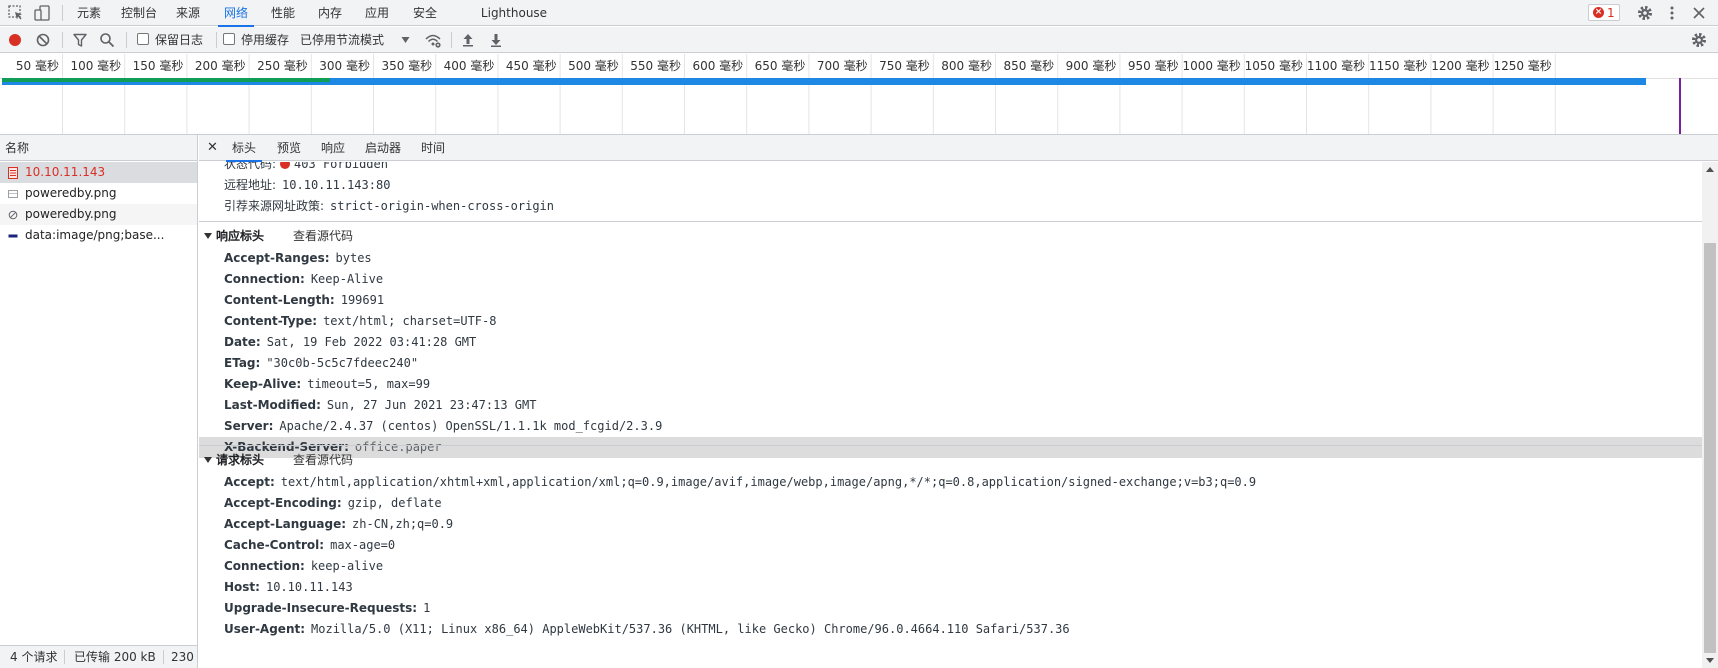  I want to click on name-column-header: 名称, so click(98, 148).